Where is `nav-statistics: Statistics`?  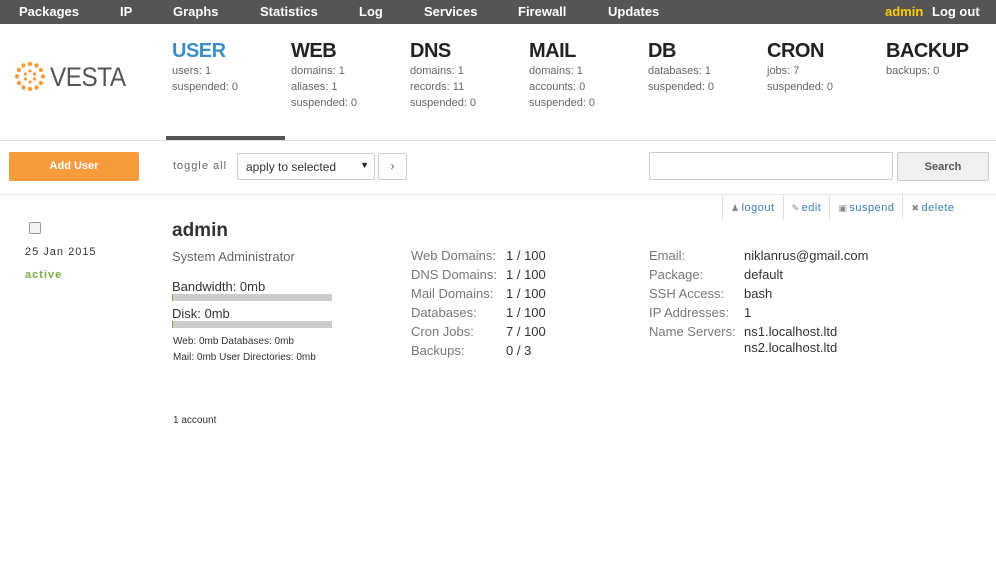
nav-statistics: Statistics is located at coordinates (289, 11).